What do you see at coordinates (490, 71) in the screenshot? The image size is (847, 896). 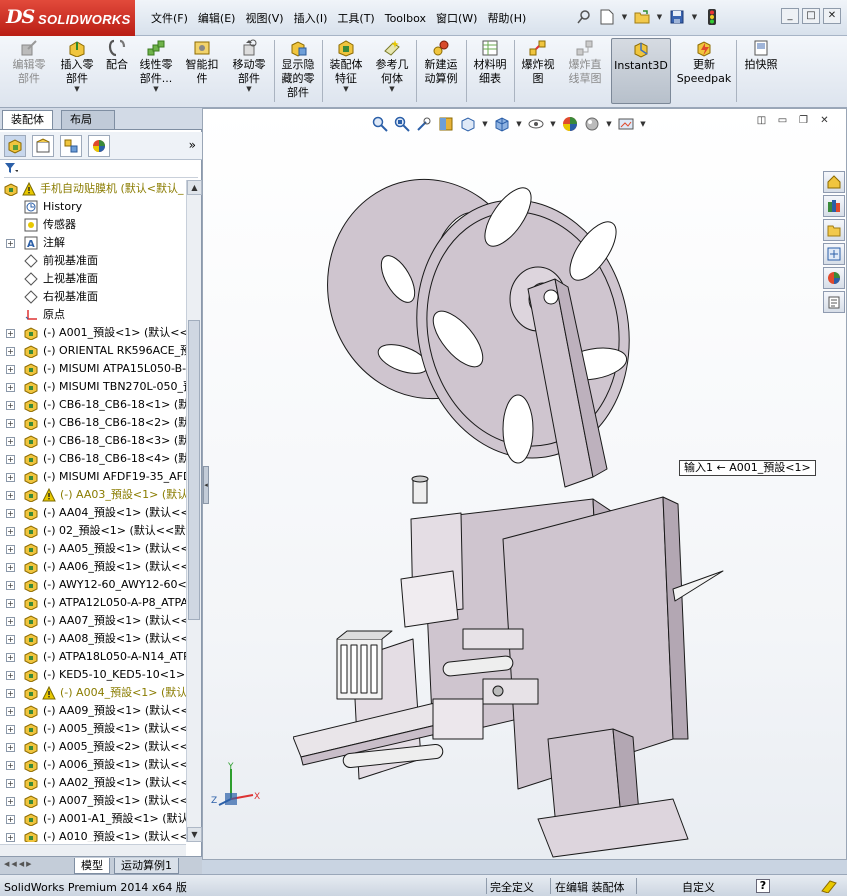 I see `bill-of-materials-button: 材料明 细表` at bounding box center [490, 71].